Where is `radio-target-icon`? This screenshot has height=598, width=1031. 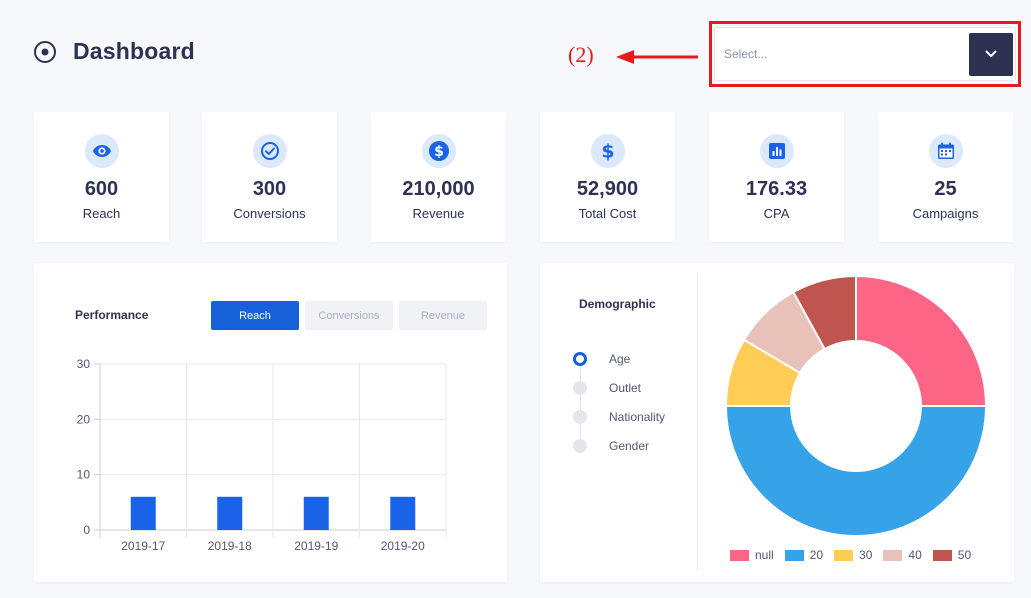
radio-target-icon is located at coordinates (45, 51).